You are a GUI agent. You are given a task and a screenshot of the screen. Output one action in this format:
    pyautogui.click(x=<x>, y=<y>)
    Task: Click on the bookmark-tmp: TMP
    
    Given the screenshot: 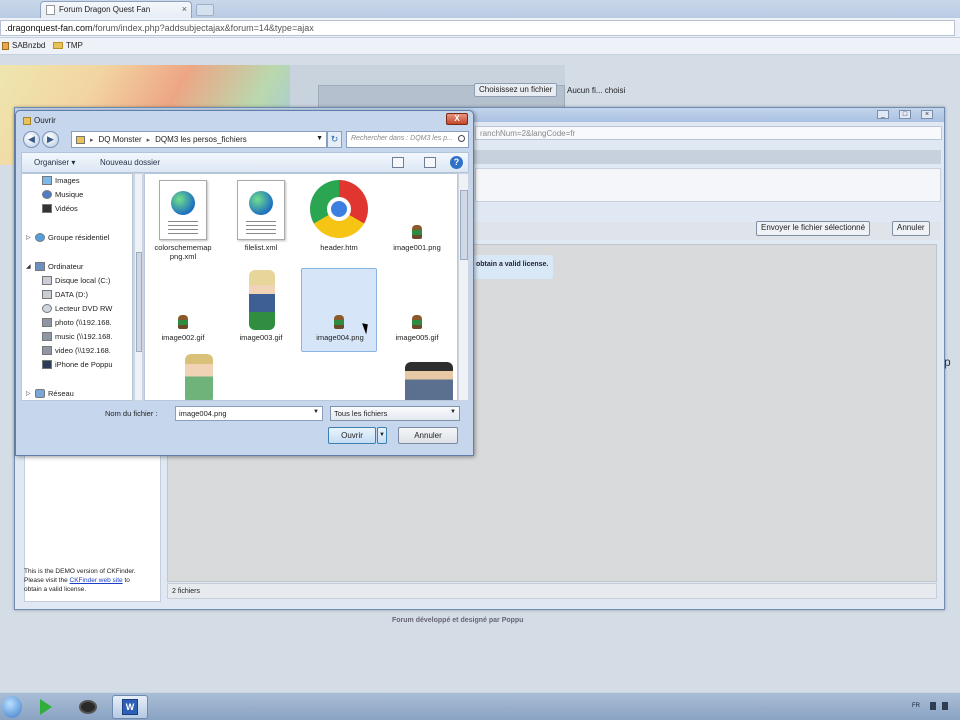 What is the action you would take?
    pyautogui.click(x=68, y=45)
    